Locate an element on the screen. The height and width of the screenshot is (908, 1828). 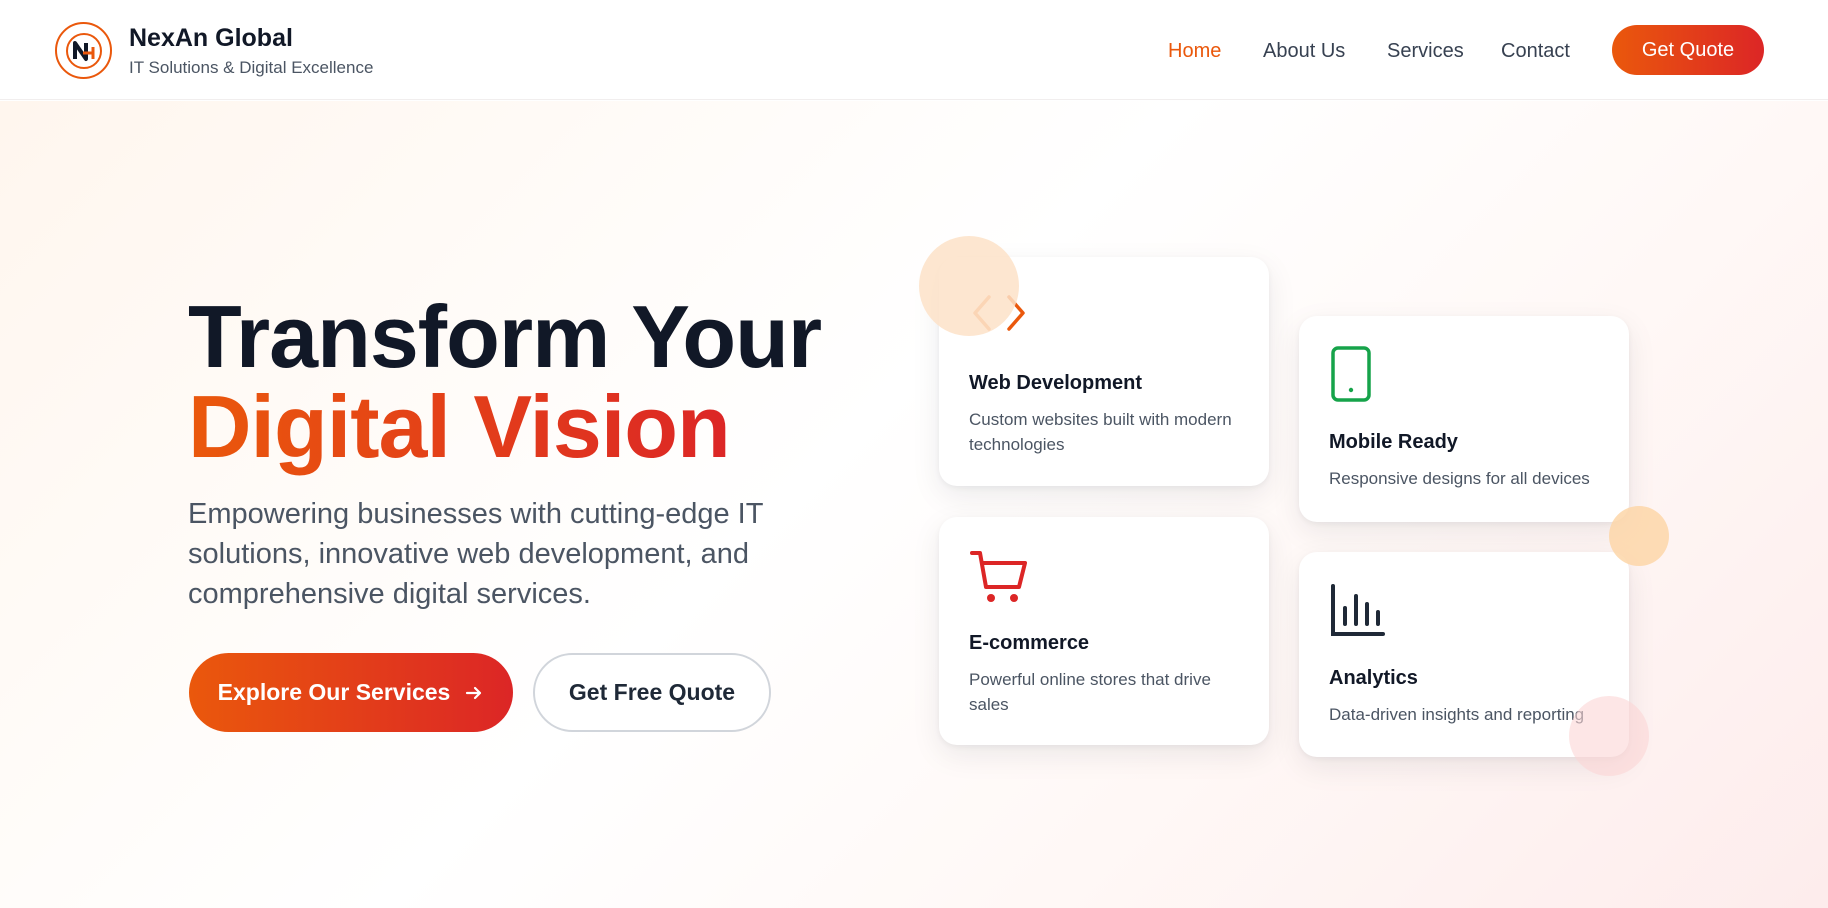
arrow-right-icon is located at coordinates (474, 692).